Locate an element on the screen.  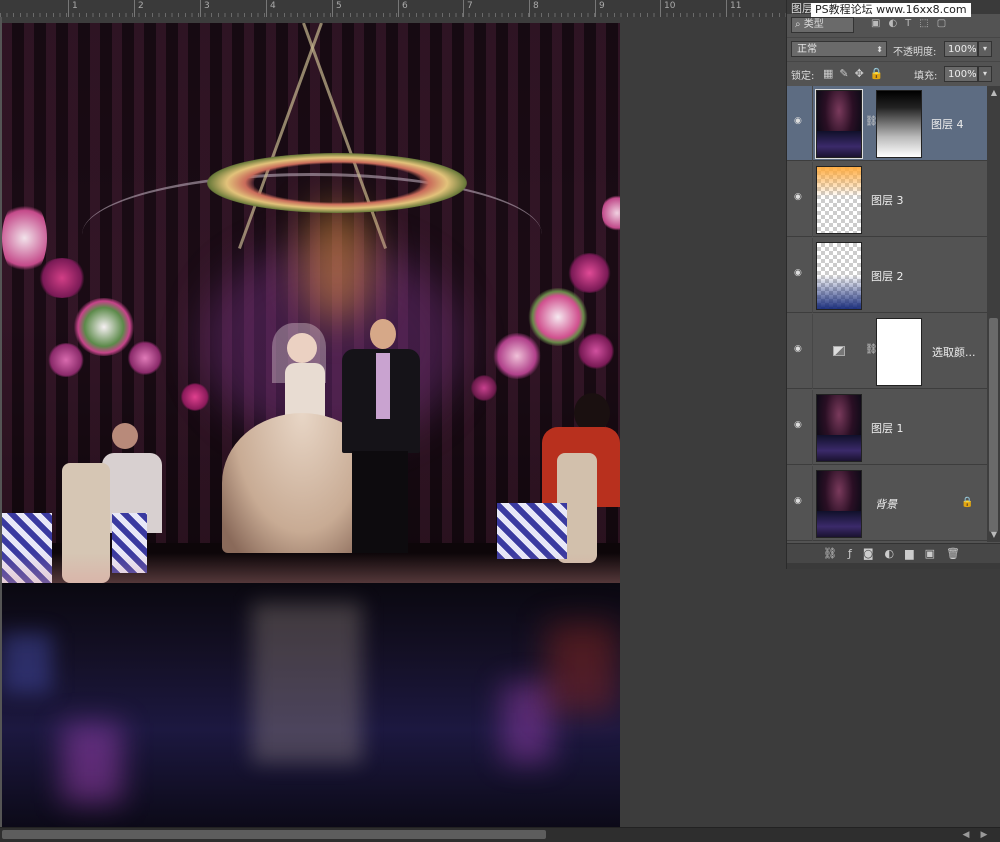
layer-row: ◉ 图层 3 is located at coordinates (887, 199).